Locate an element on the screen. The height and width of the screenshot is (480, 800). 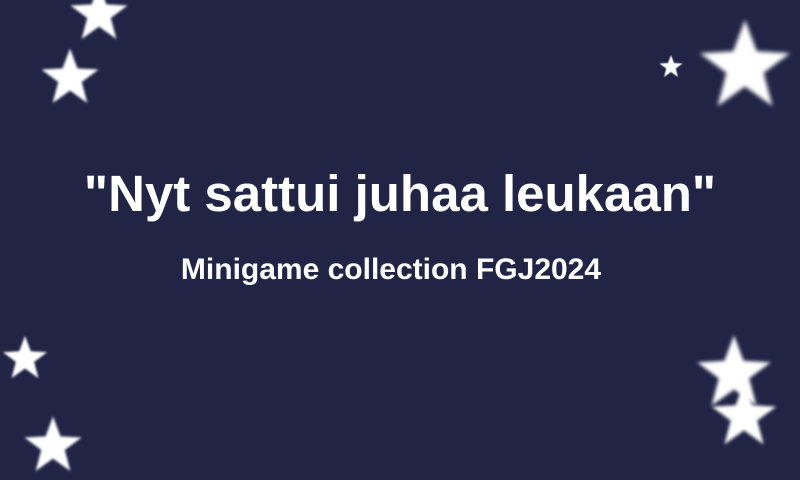
game-title: "Nyt sattui juhaa leukaan" is located at coordinates (400, 193).